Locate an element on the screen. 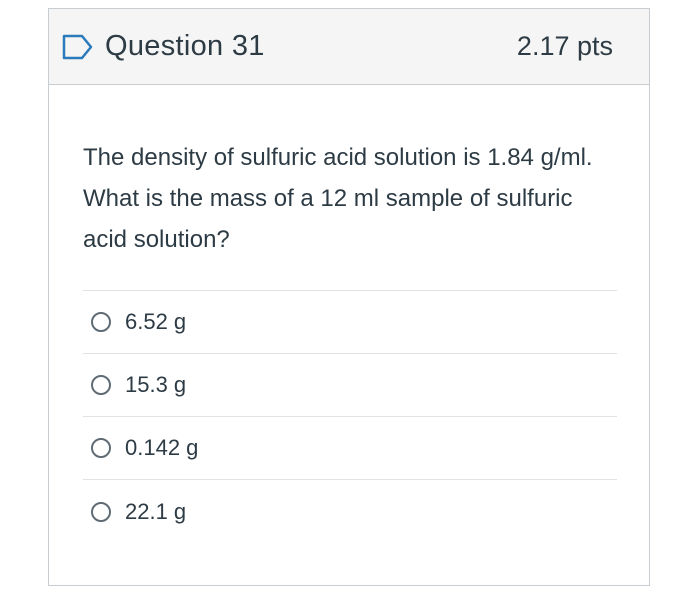 The width and height of the screenshot is (700, 615). question-header: Question 31 2.17 pts is located at coordinates (349, 47).